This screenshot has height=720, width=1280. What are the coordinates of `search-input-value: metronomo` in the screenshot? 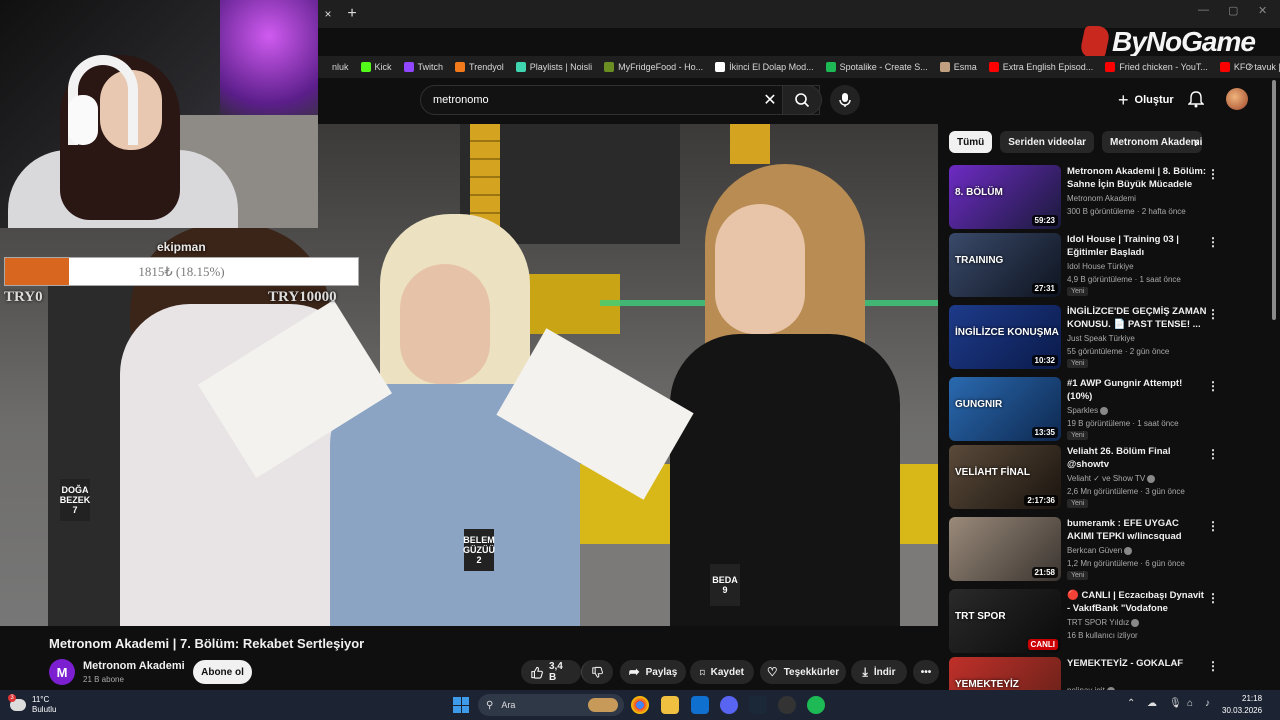 It's located at (461, 100).